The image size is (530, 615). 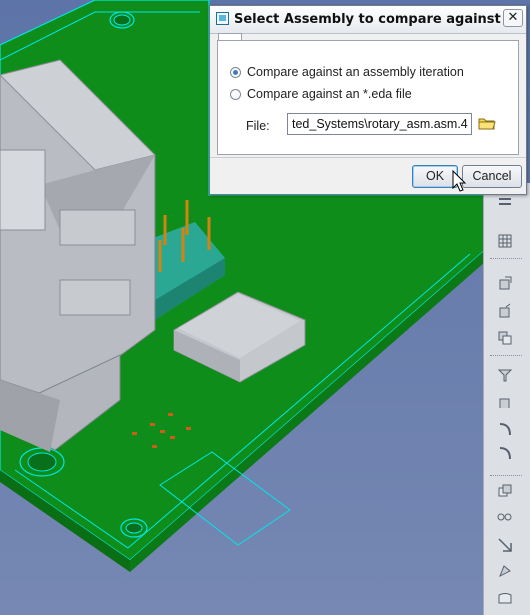 I want to click on option-eda-row: Compare against an *.eda file, so click(x=321, y=94).